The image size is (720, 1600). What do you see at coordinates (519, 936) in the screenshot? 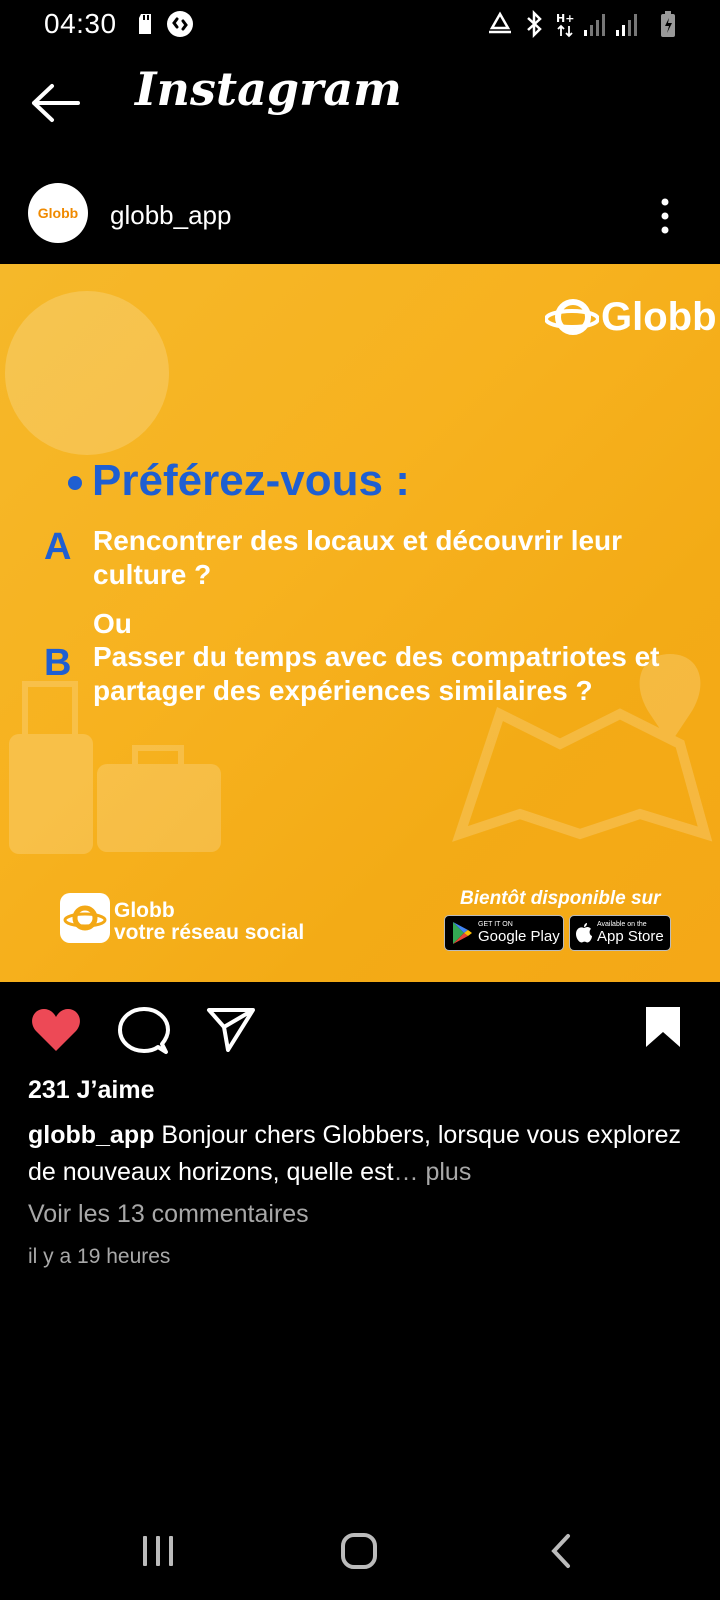
I see `google-big-text: Google Play` at bounding box center [519, 936].